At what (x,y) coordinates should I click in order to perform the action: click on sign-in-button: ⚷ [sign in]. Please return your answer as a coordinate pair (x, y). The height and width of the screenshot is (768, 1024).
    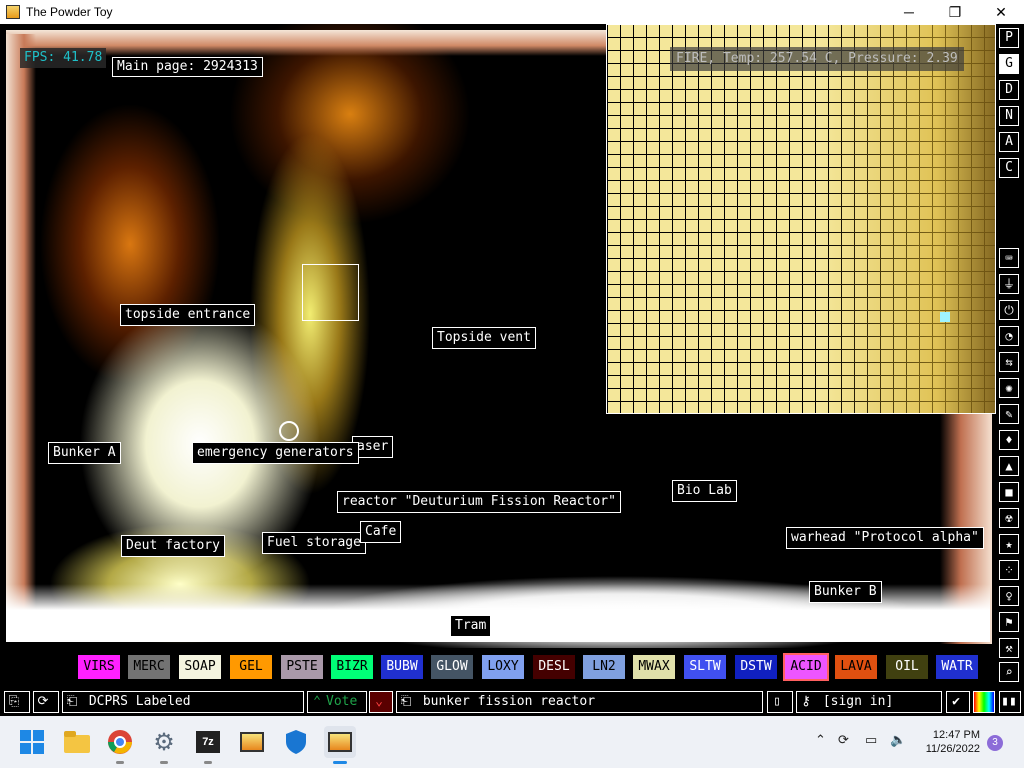
    Looking at the image, I should click on (869, 702).